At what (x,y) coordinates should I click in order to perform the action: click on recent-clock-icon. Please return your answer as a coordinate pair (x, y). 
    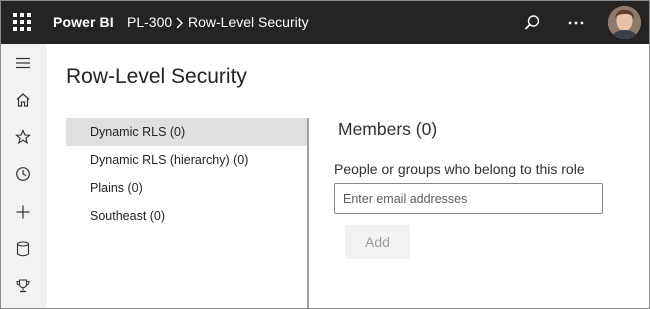
    Looking at the image, I should click on (23, 174).